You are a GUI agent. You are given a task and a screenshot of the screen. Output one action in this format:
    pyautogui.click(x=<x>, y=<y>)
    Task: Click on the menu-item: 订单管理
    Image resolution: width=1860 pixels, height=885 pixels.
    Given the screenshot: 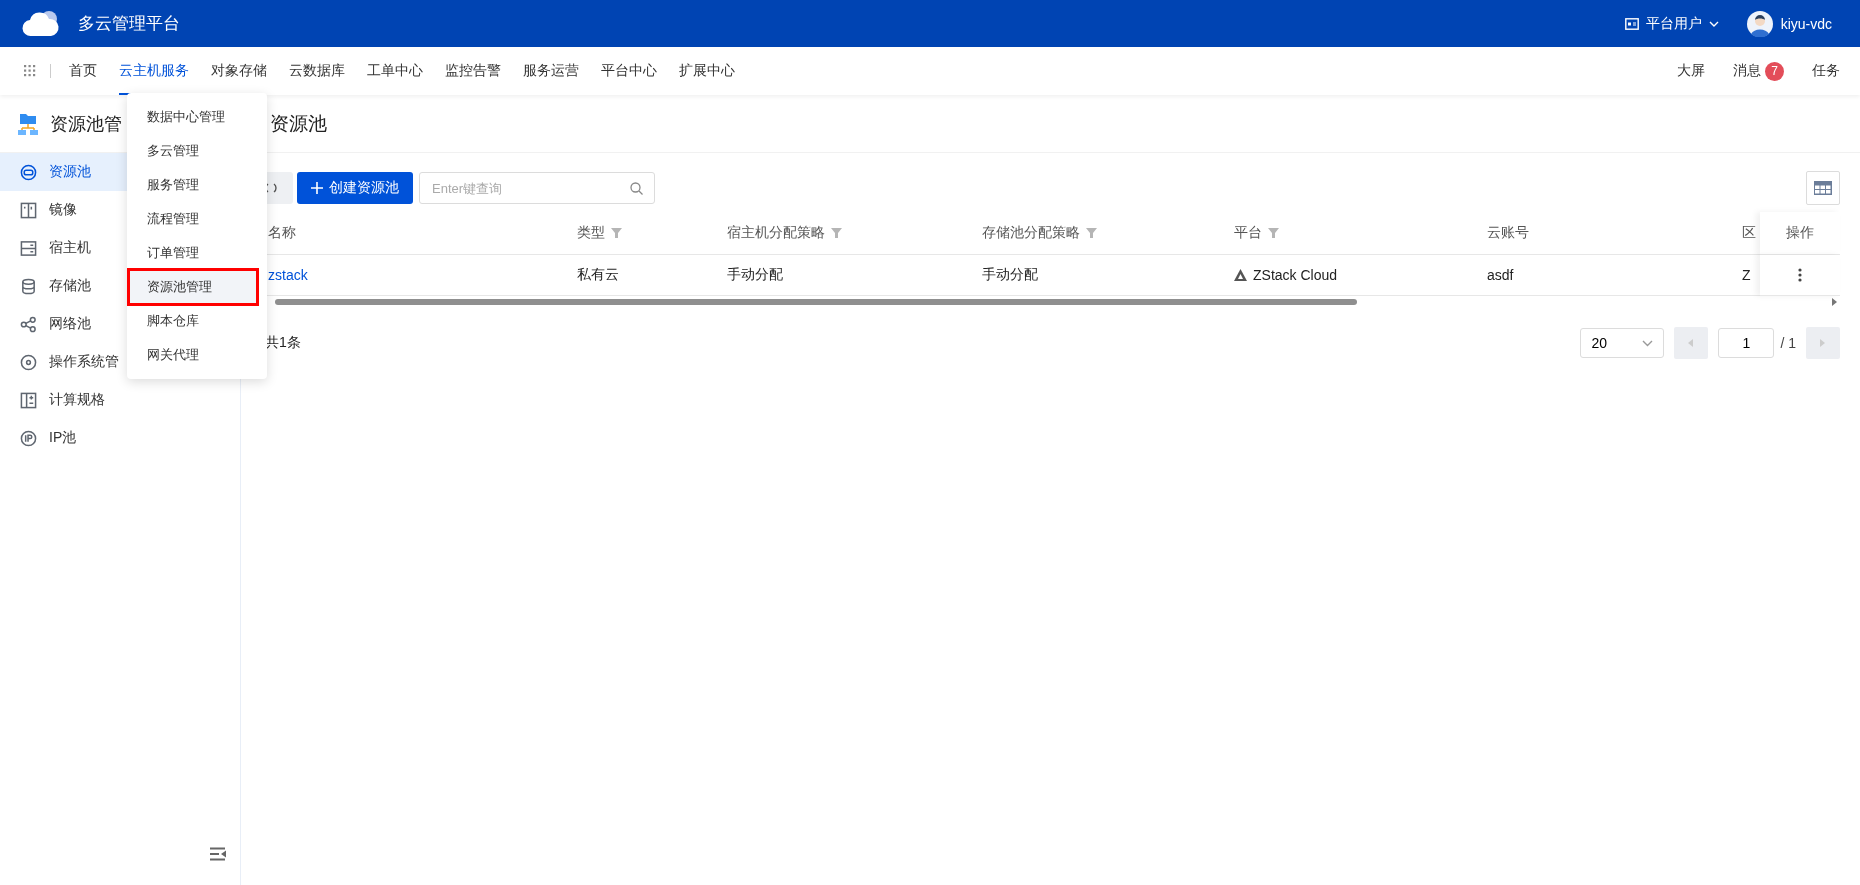 What is the action you would take?
    pyautogui.click(x=197, y=253)
    